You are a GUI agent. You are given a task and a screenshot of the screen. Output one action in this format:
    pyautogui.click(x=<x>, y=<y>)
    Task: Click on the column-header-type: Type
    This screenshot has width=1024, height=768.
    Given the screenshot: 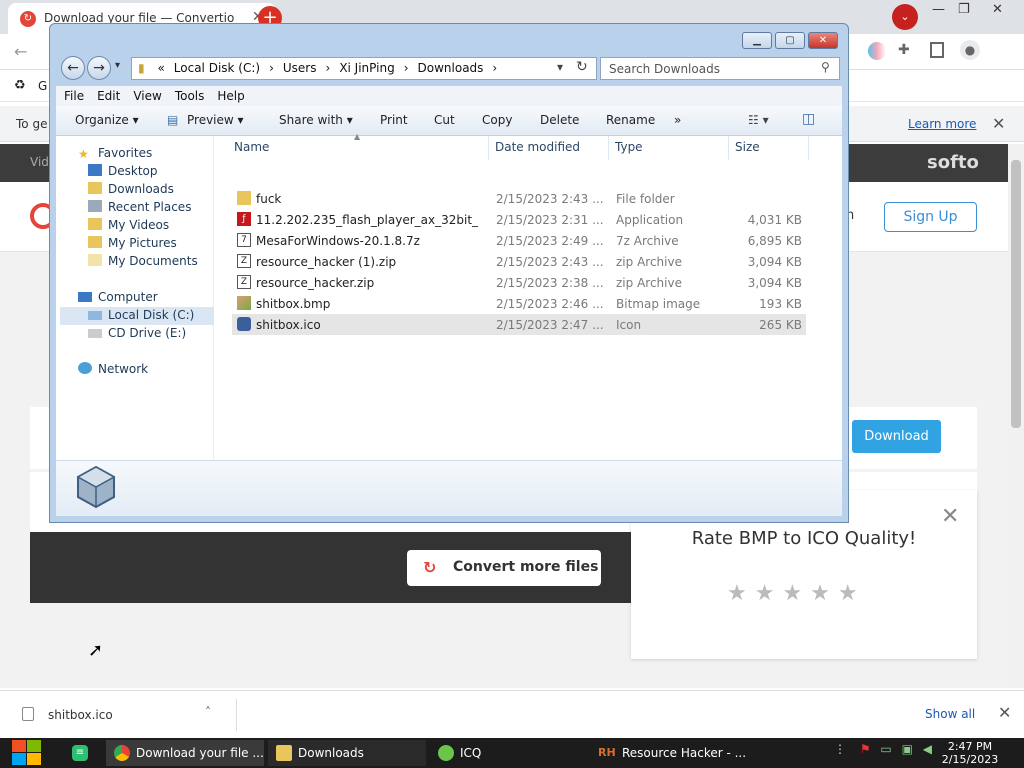 What is the action you would take?
    pyautogui.click(x=629, y=147)
    